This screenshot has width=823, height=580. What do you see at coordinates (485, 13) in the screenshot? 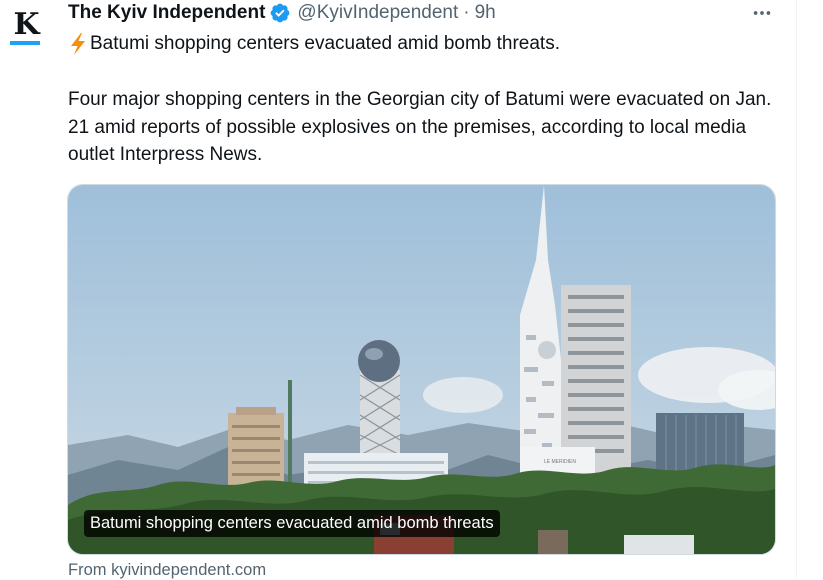
I see `tweet-time: 9h` at bounding box center [485, 13].